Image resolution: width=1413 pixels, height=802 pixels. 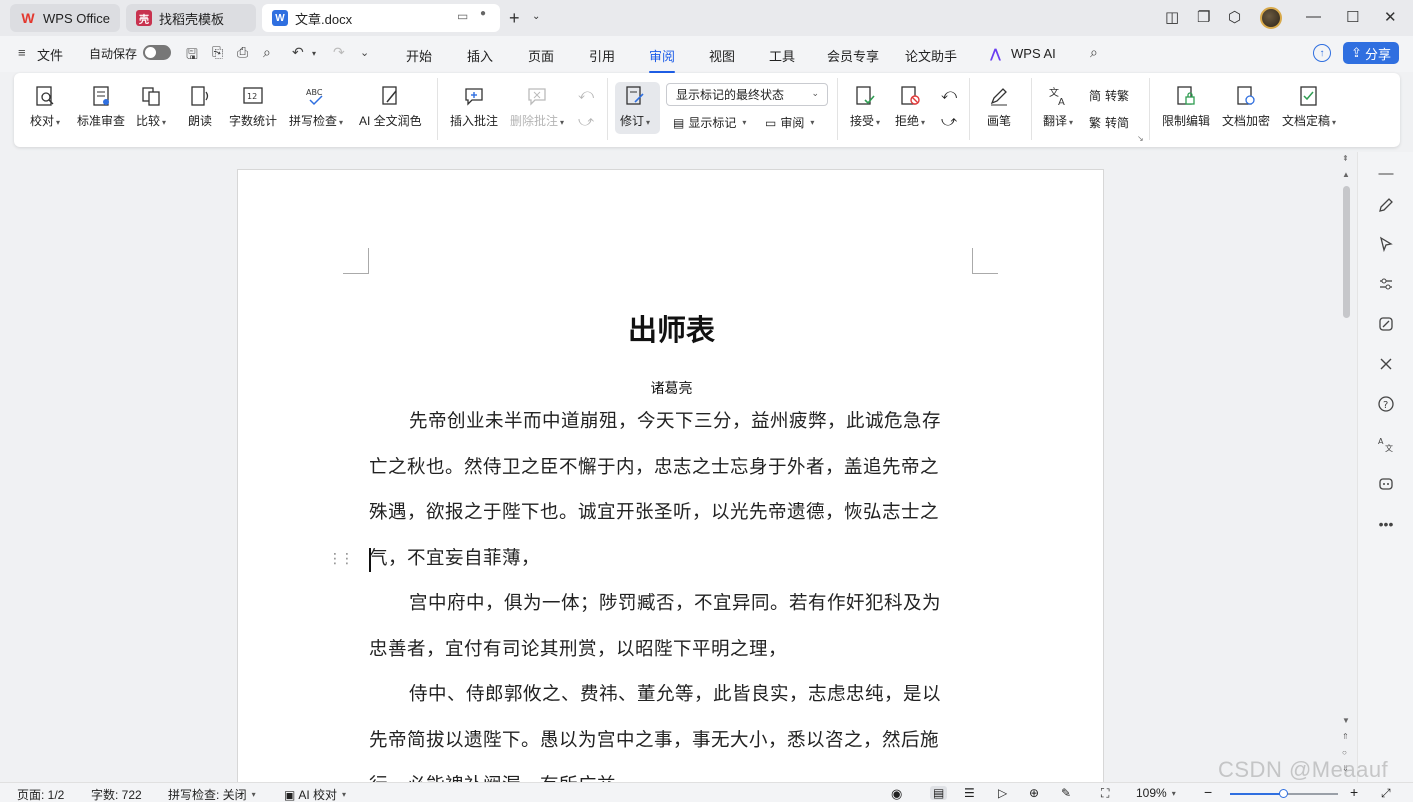 I want to click on page-view-icon: ▤, so click(x=939, y=793).